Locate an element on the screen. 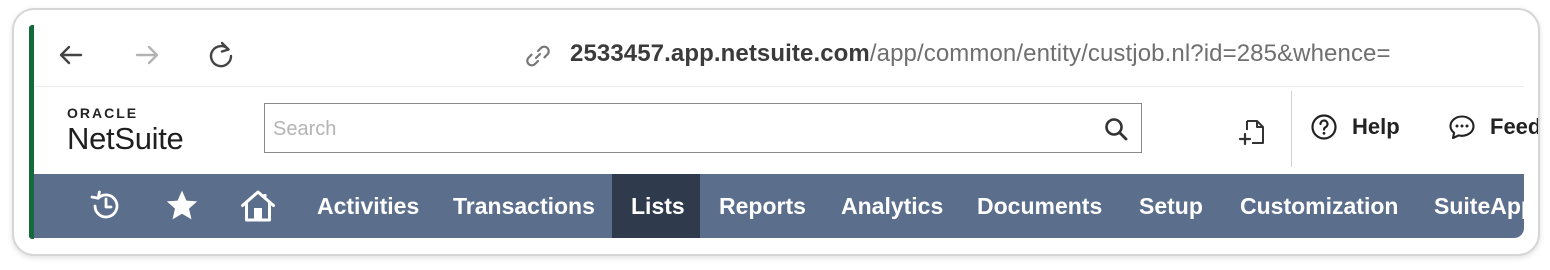  global-search is located at coordinates (703, 128).